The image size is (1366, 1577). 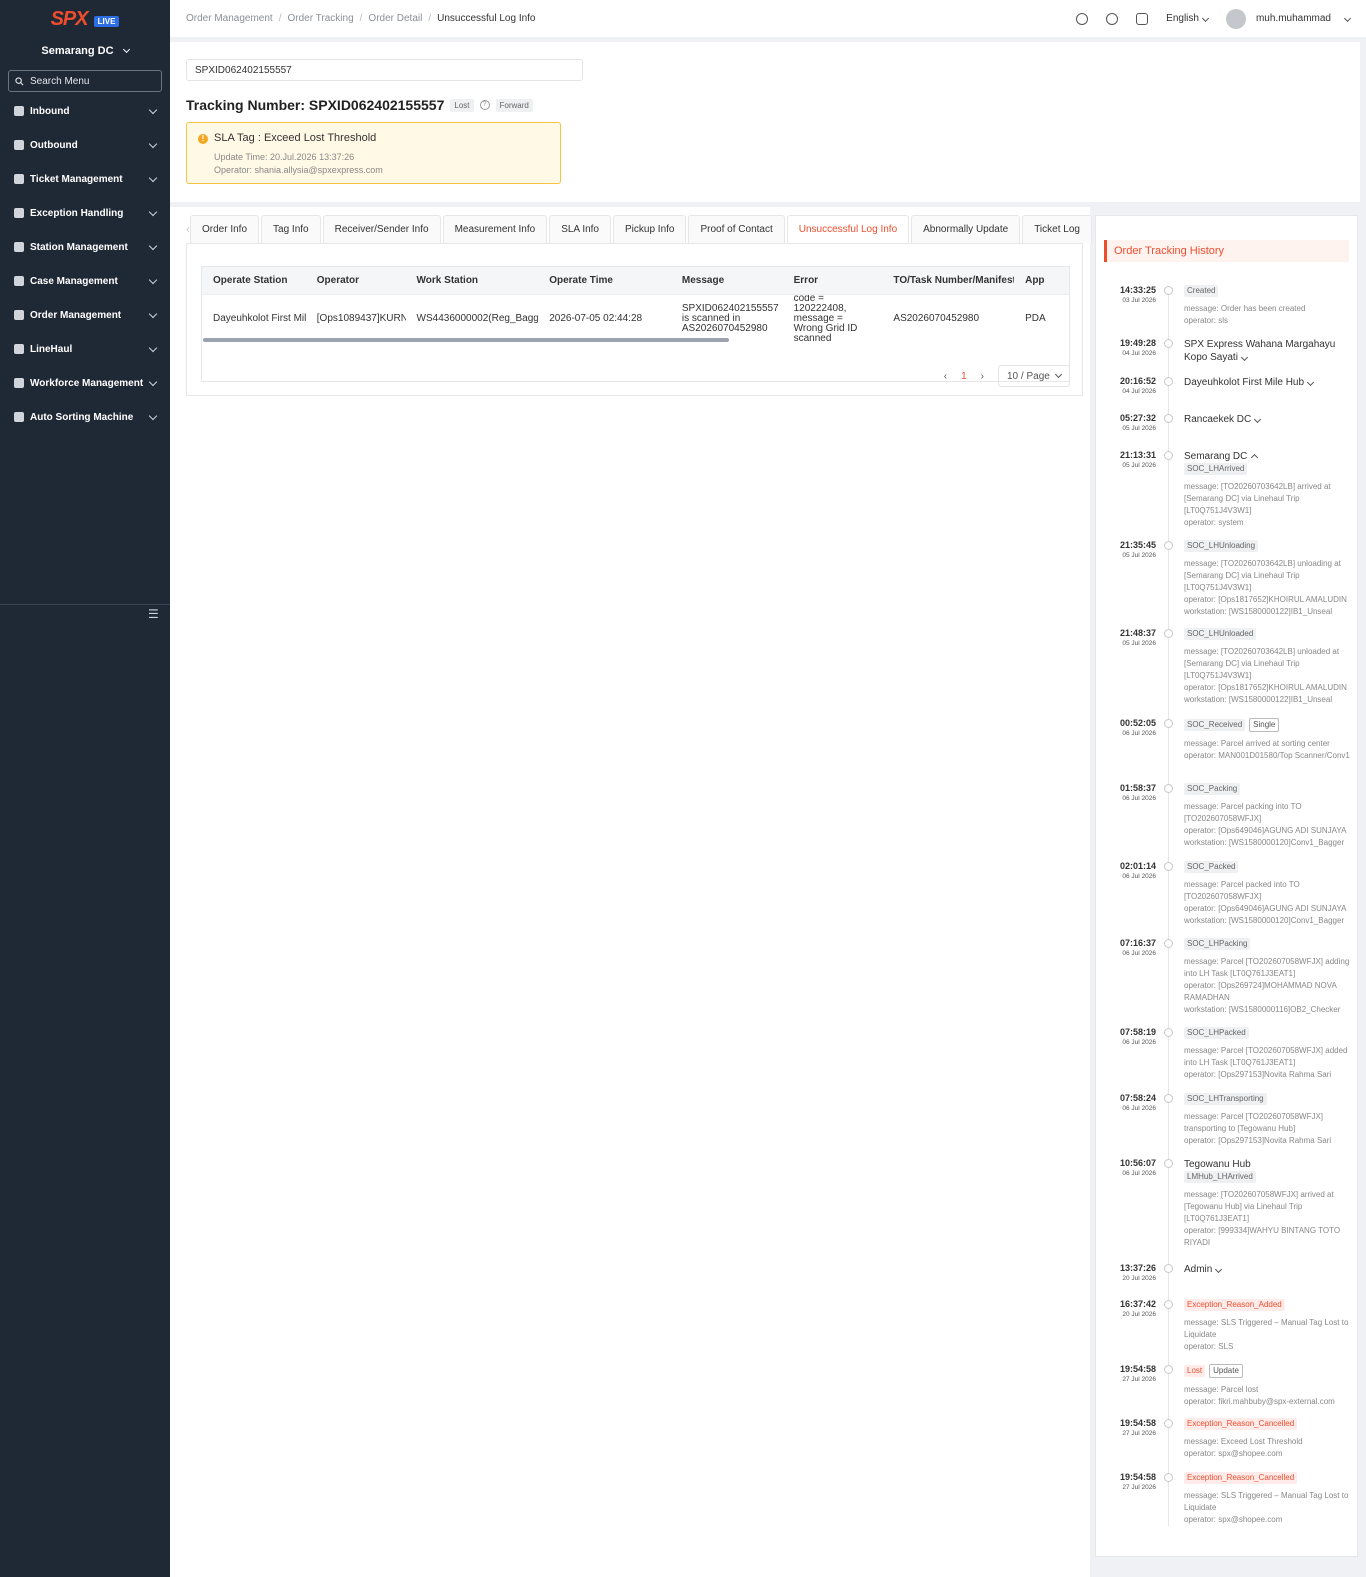 I want to click on event-detail-line: operator: [Ops649046]AGUNG ADI SUNJAYA, so click(x=1265, y=830).